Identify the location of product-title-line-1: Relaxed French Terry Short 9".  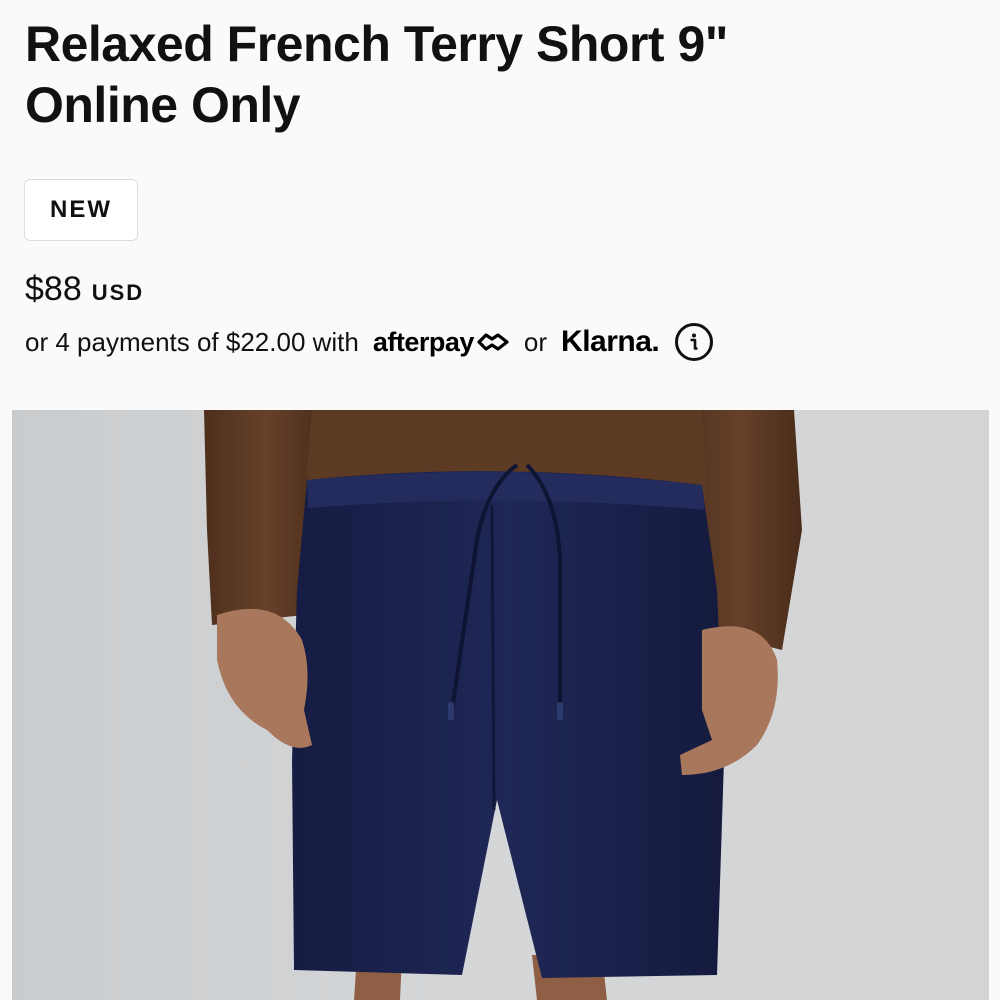
(376, 44).